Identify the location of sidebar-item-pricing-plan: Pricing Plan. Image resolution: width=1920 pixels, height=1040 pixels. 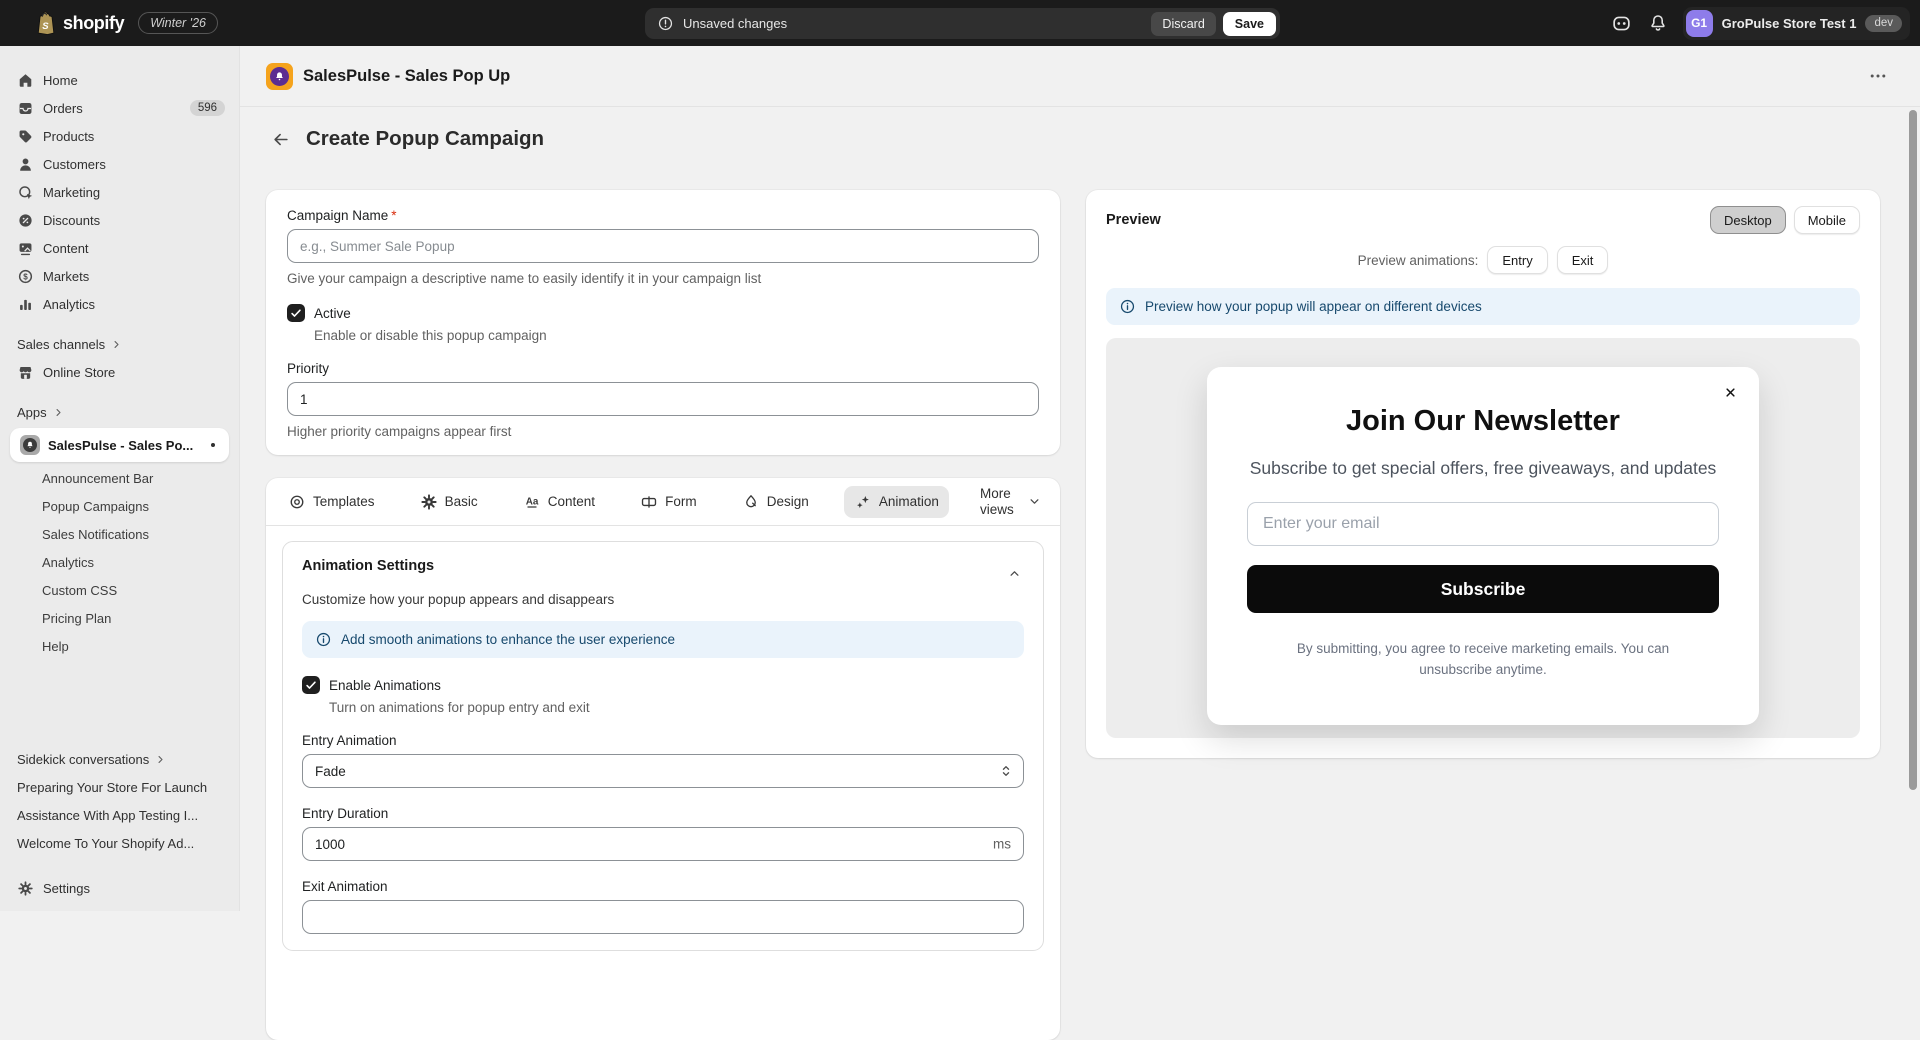
(119, 618).